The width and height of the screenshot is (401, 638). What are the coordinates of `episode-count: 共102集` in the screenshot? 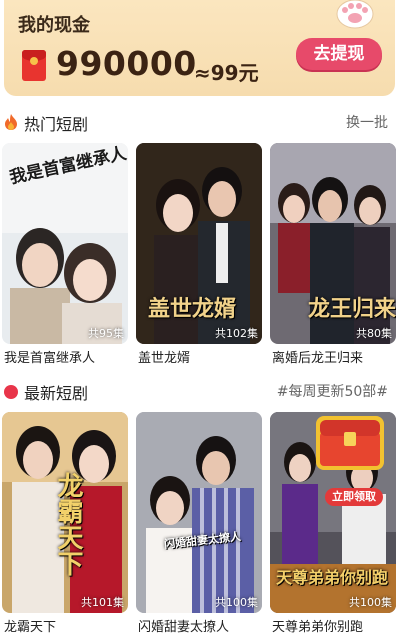 It's located at (236, 333).